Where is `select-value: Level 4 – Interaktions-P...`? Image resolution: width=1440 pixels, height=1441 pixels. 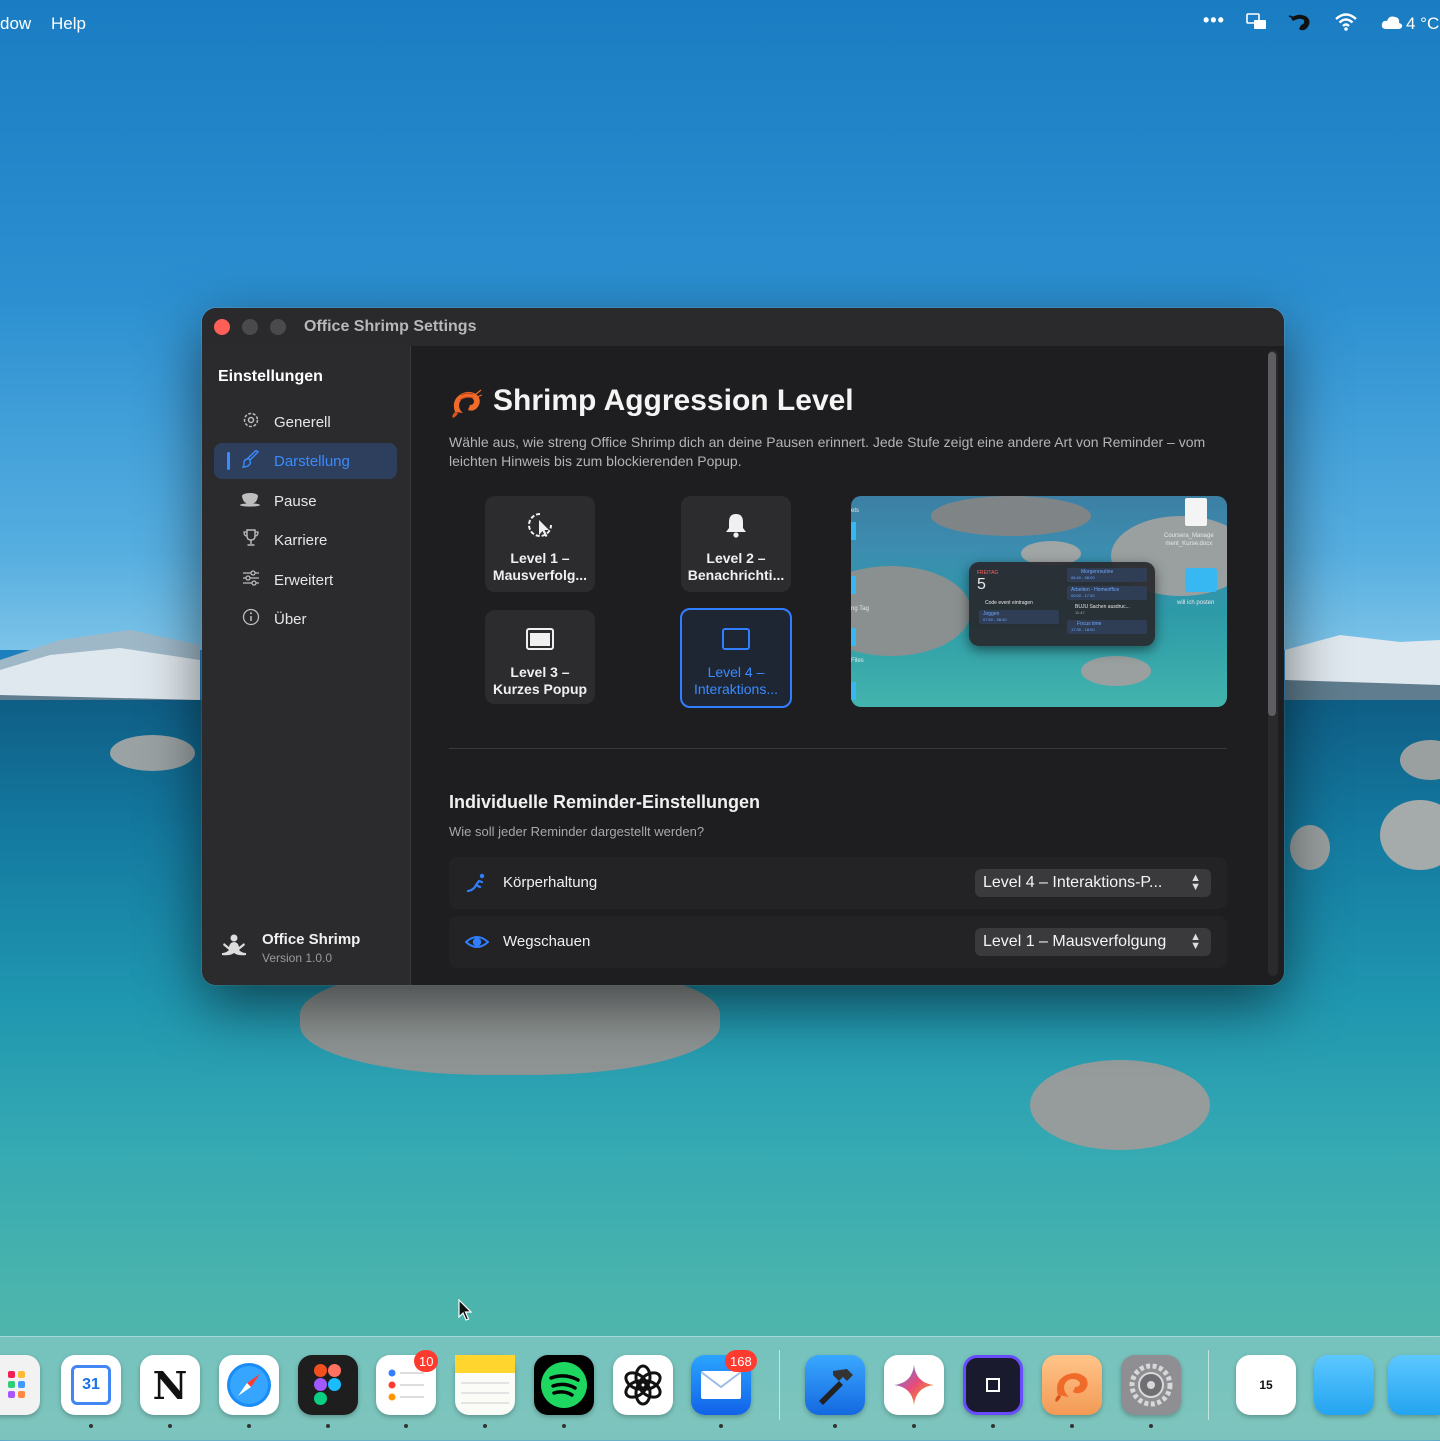
select-value: Level 4 – Interaktions-P... is located at coordinates (1073, 882).